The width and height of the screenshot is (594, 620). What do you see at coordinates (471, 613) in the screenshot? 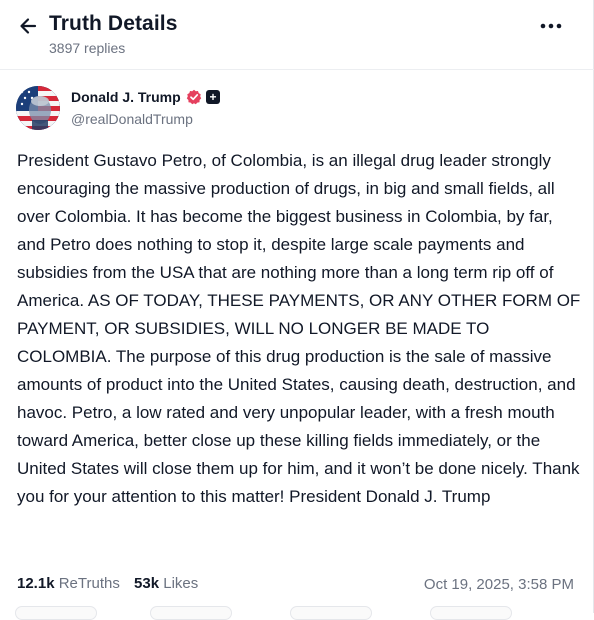
I see `share-action-button` at bounding box center [471, 613].